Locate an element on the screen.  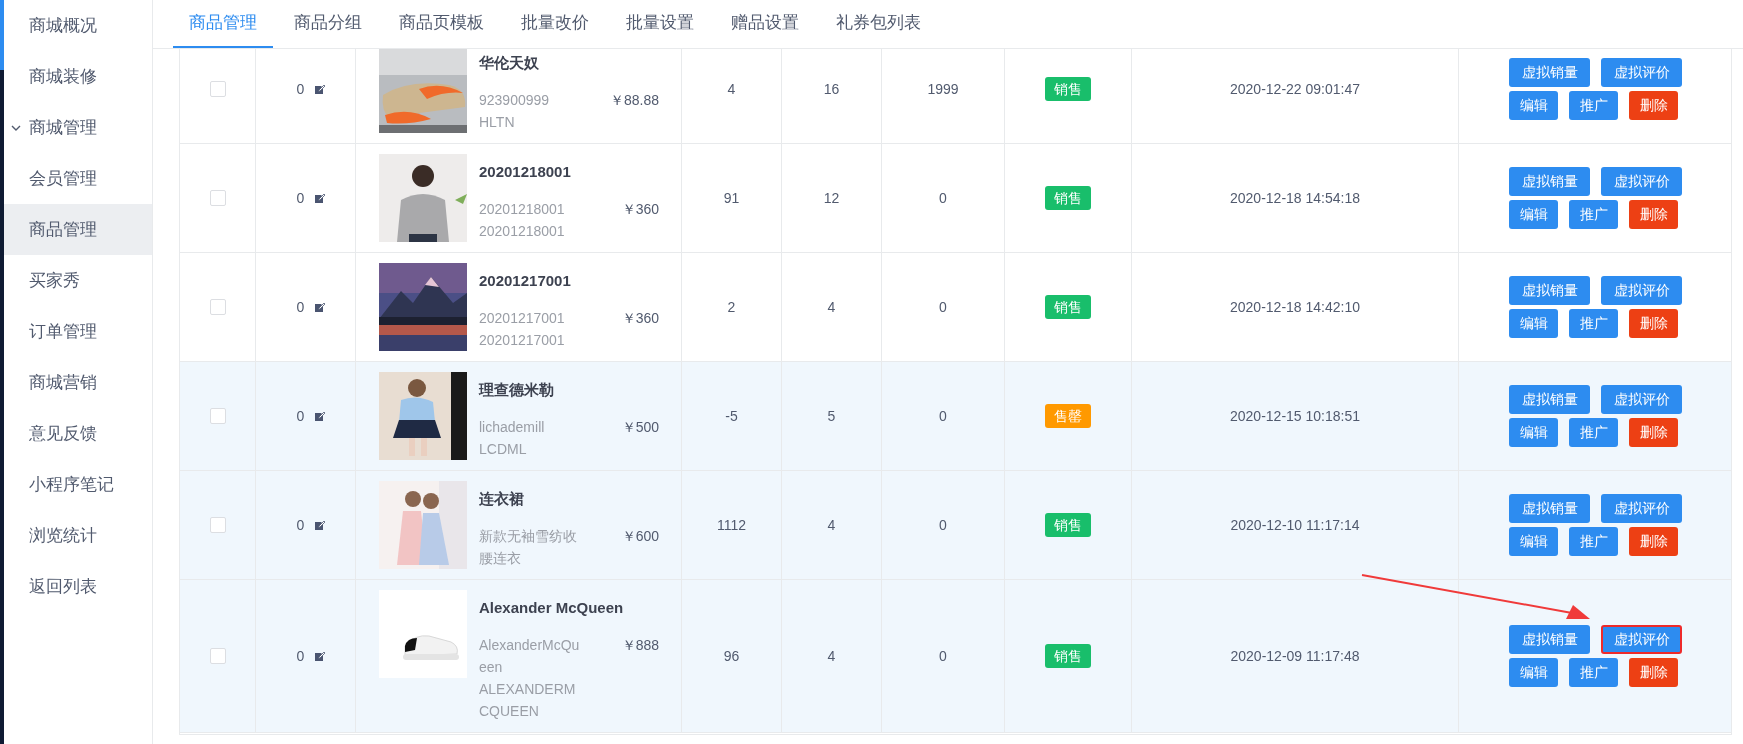
product-price: ￥88.88 is located at coordinates (633, 100).